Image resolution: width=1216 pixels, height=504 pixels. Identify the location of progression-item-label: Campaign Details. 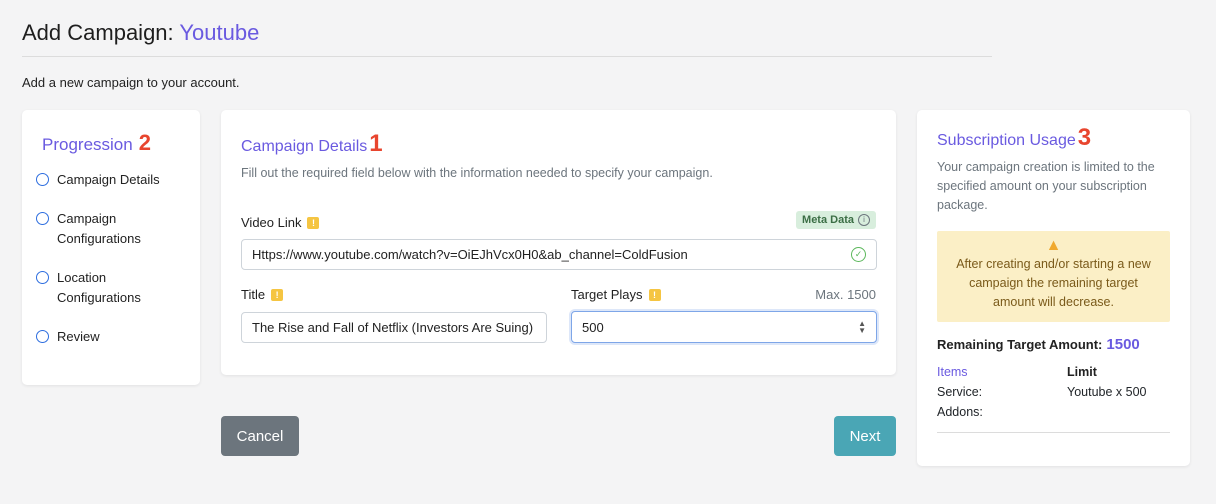
(108, 179).